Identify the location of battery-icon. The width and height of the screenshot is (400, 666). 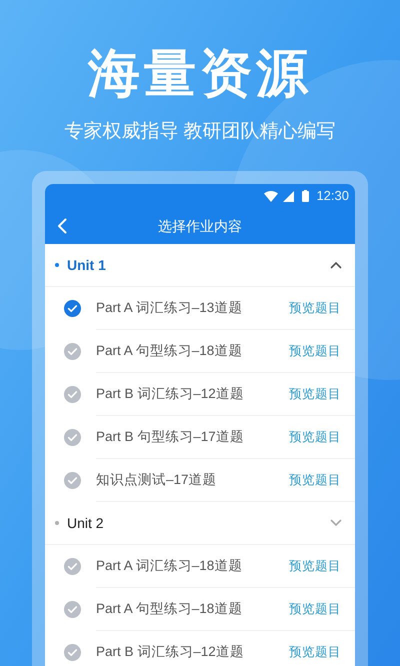
(306, 196).